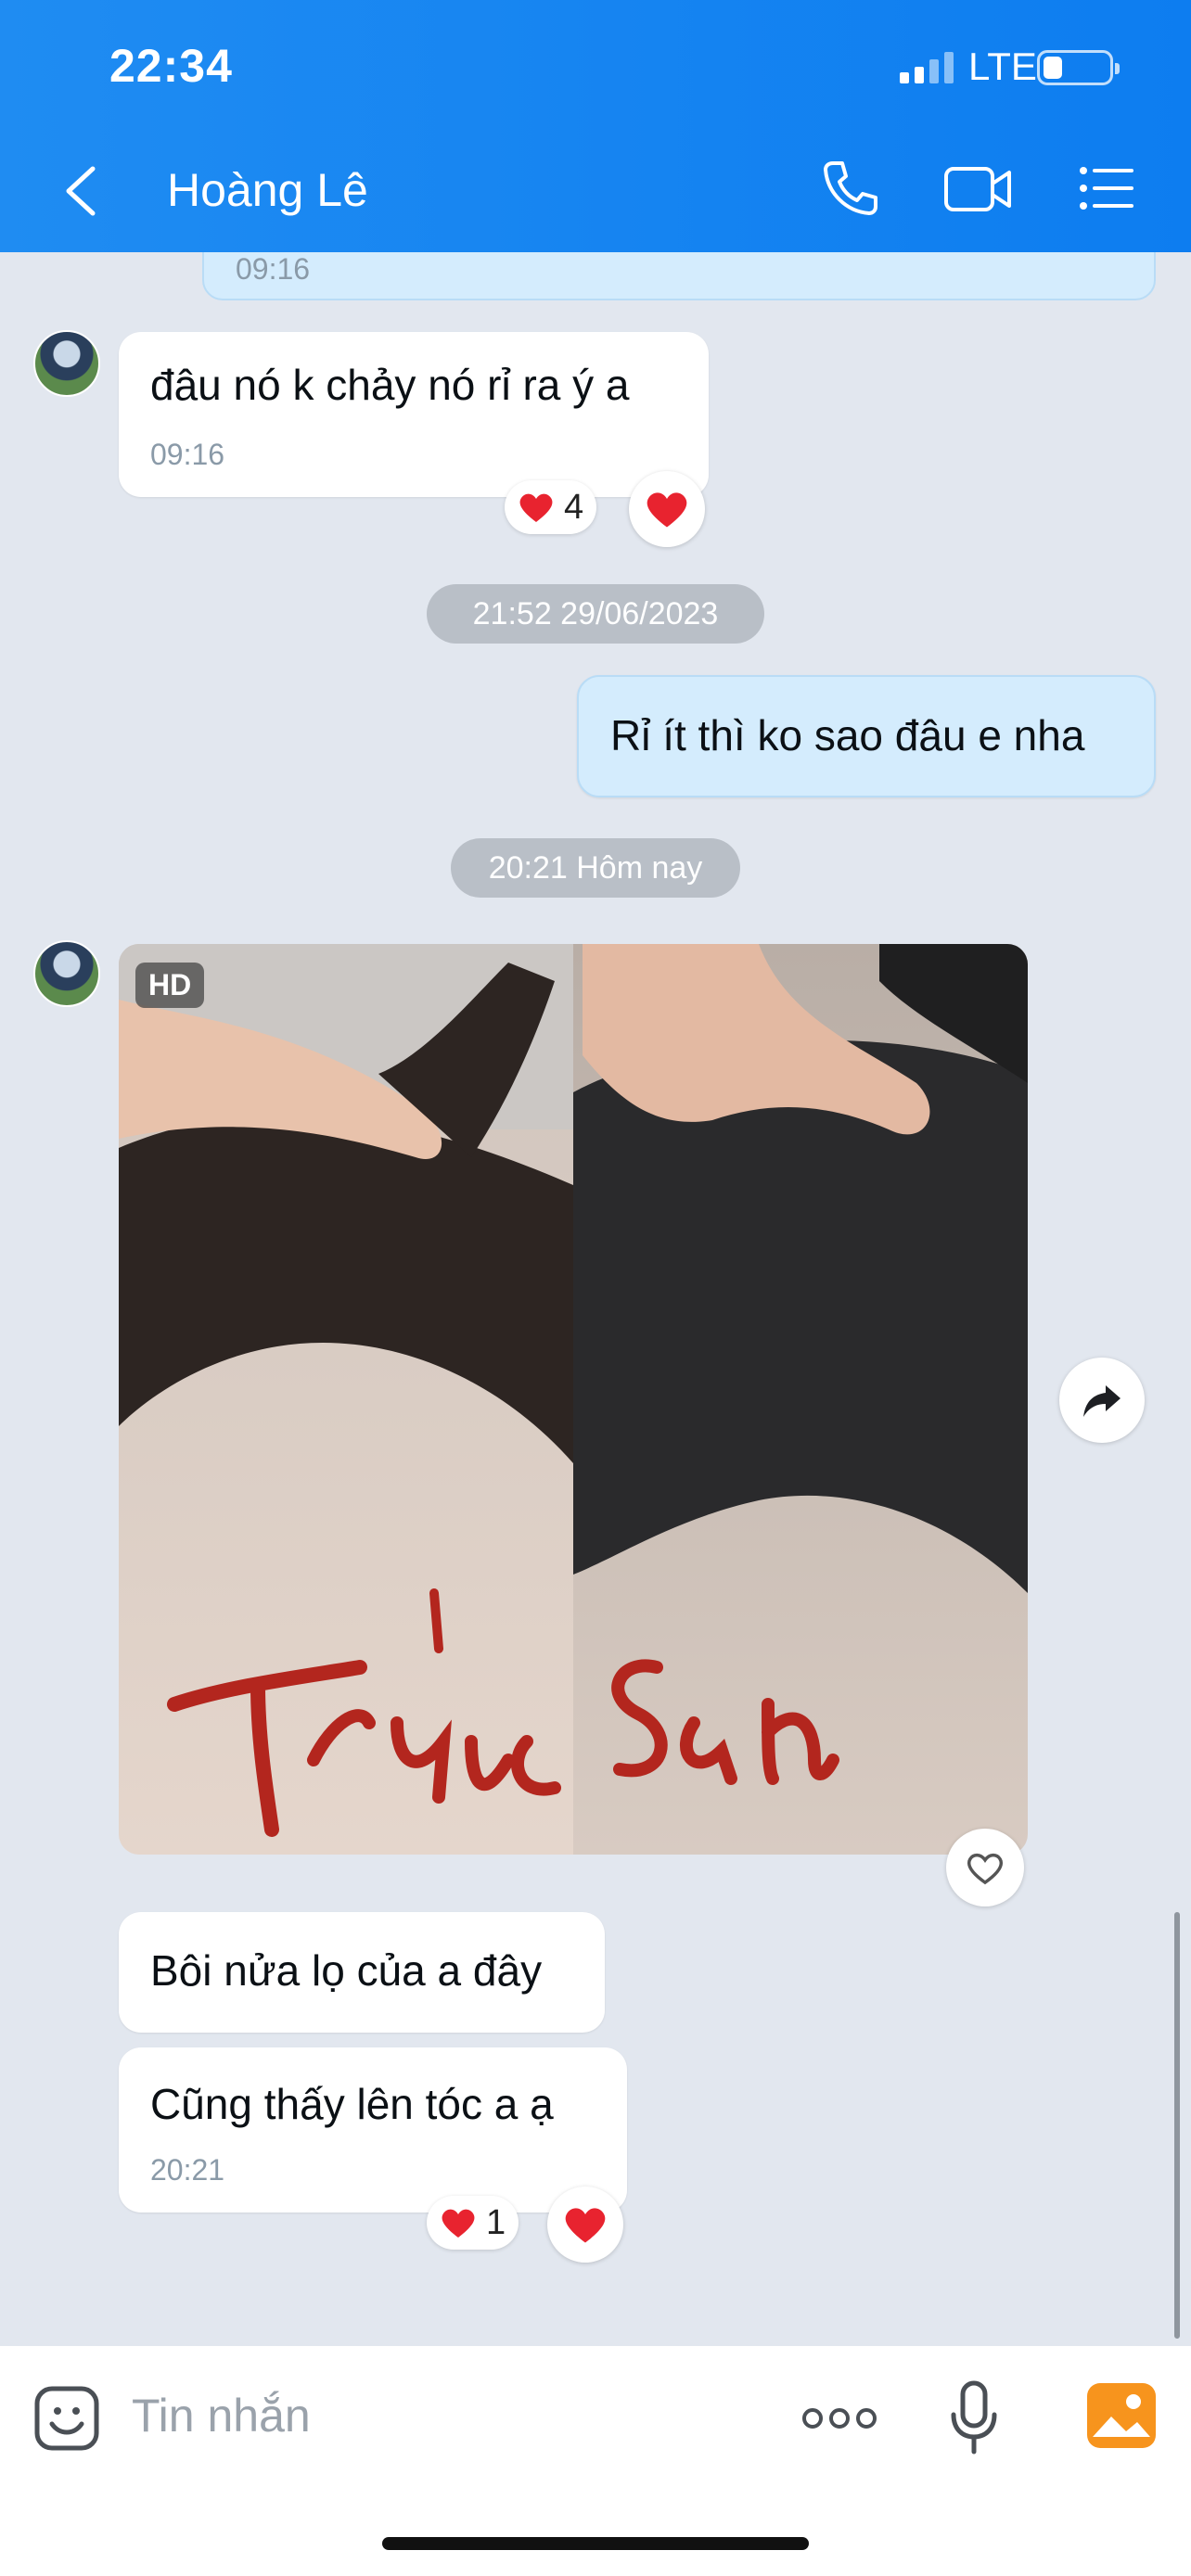 The image size is (1191, 2576). Describe the element at coordinates (978, 188) in the screenshot. I see `video-call-icon` at that location.